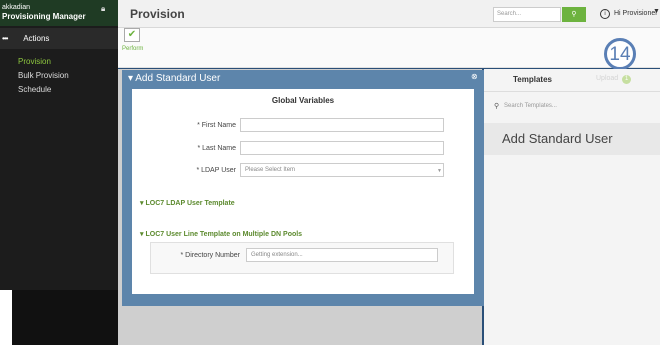 Image resolution: width=660 pixels, height=345 pixels. I want to click on desktop-edge, so click(6, 317).